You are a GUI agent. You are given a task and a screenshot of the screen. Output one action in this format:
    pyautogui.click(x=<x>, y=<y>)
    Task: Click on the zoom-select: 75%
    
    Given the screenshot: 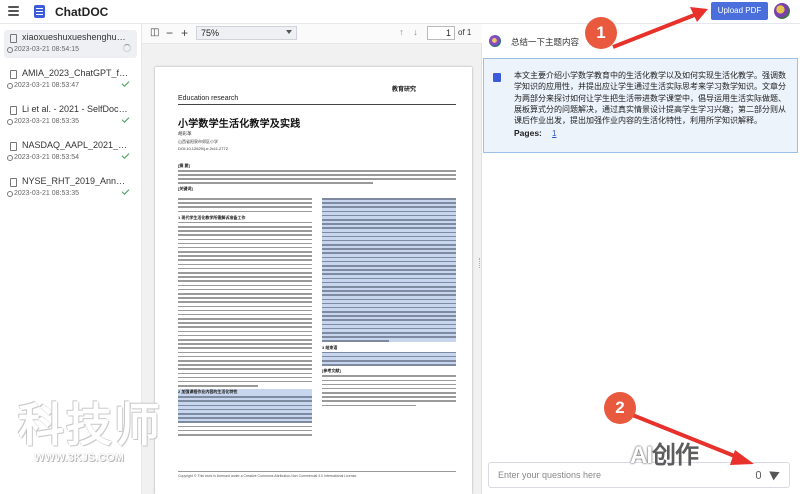 What is the action you would take?
    pyautogui.click(x=246, y=33)
    